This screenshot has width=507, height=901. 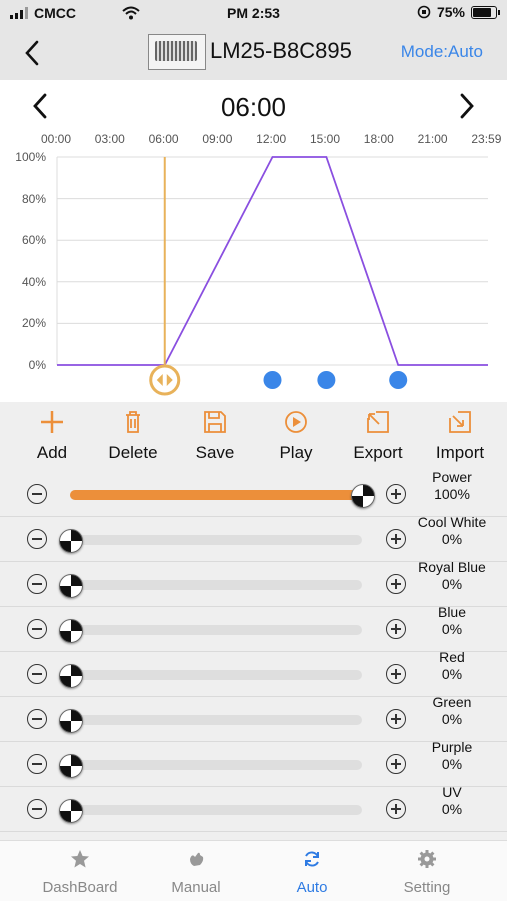 What do you see at coordinates (460, 436) in the screenshot?
I see `import-button: Import` at bounding box center [460, 436].